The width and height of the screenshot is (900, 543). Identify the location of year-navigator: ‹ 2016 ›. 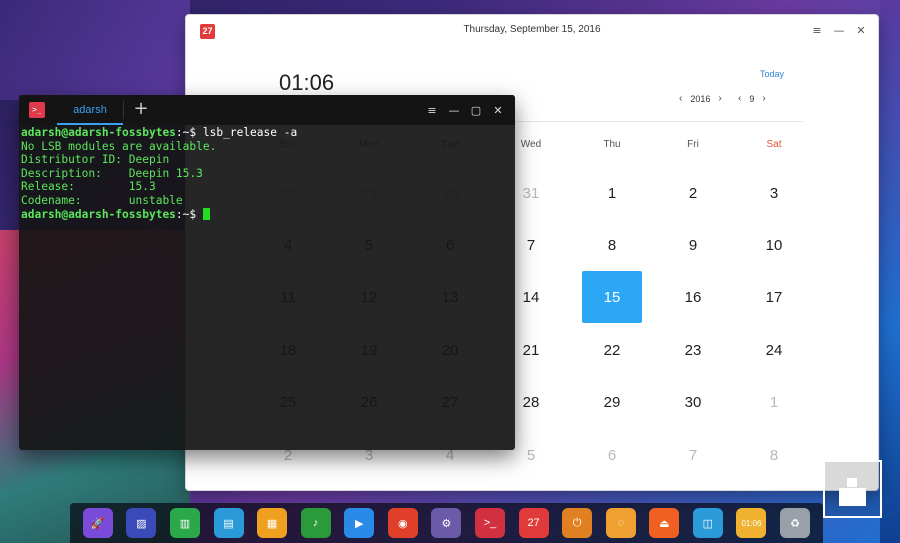
(700, 98).